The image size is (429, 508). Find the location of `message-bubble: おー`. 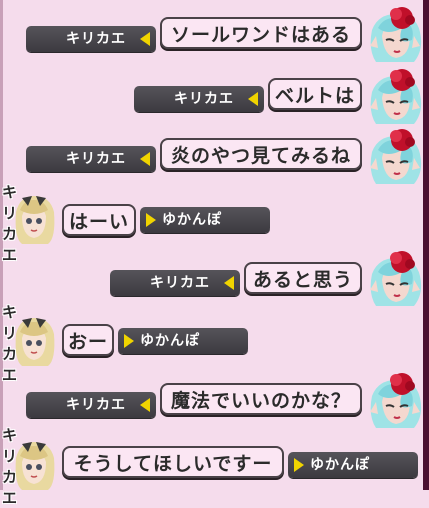

message-bubble: おー is located at coordinates (88, 340).